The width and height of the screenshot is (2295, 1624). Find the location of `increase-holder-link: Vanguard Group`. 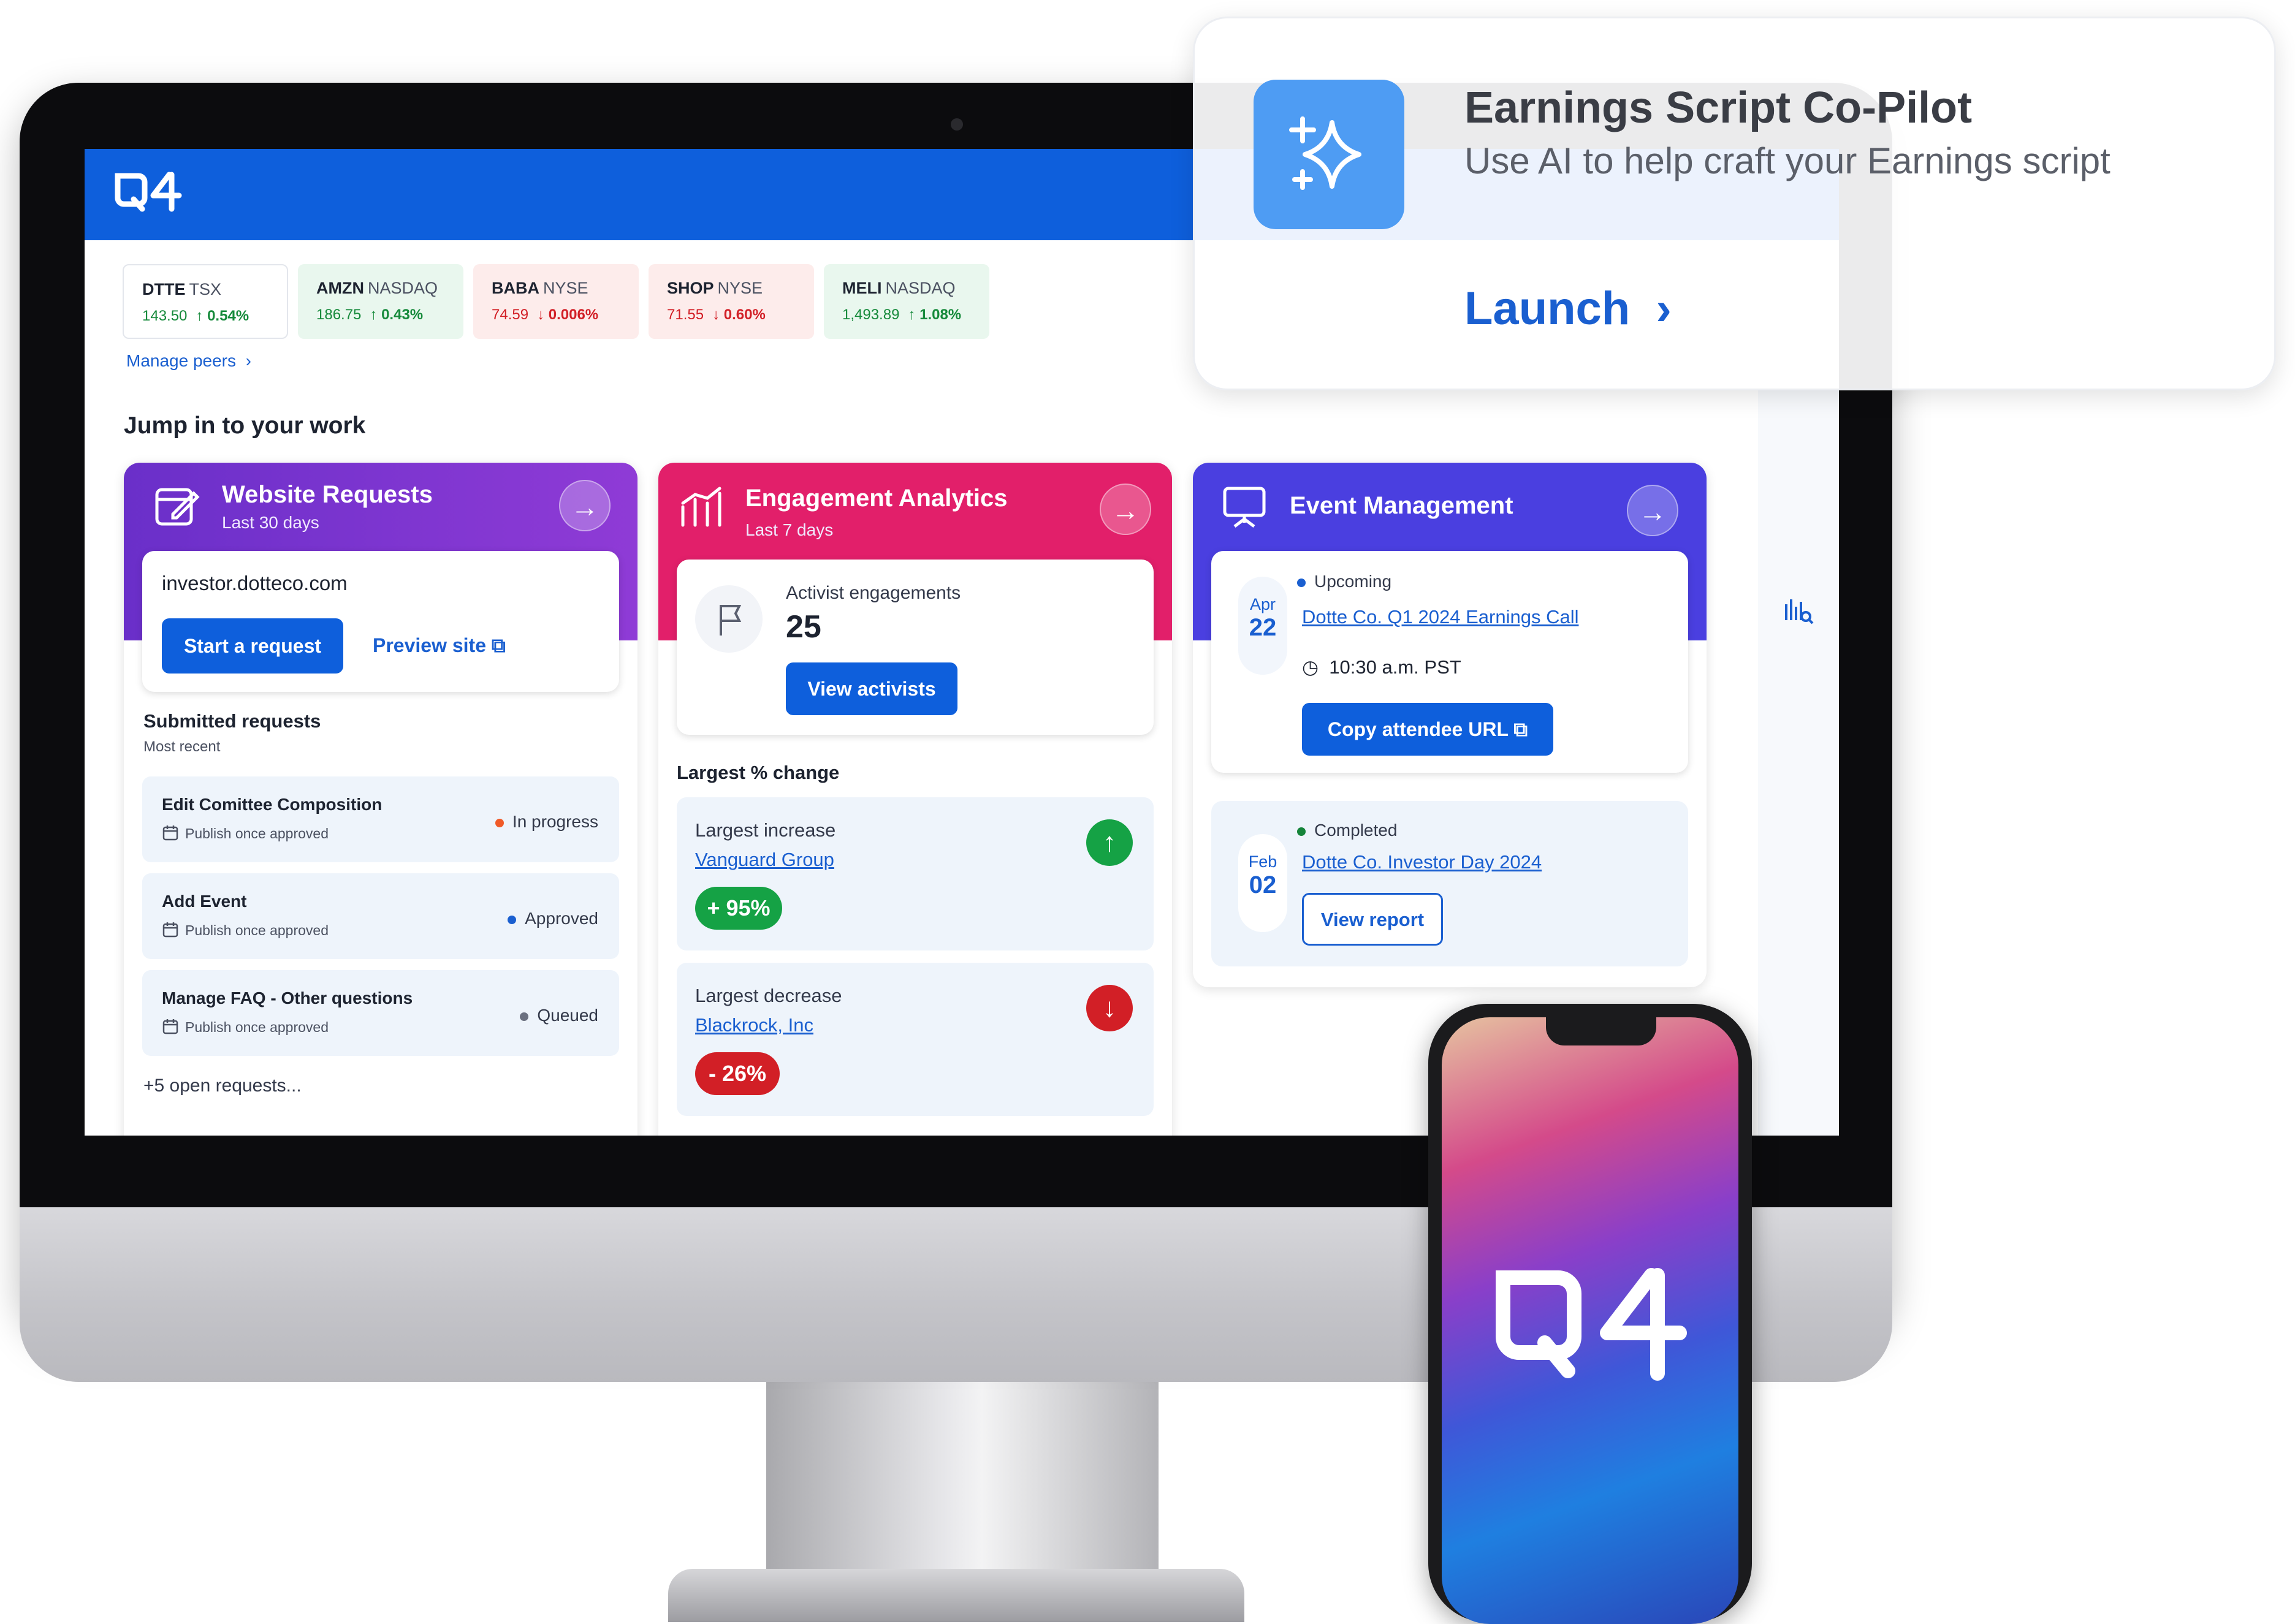

increase-holder-link: Vanguard Group is located at coordinates (765, 860).